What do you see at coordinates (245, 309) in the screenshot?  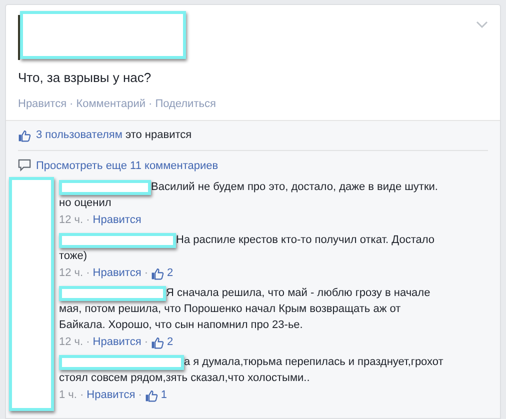 I see `comment-text: Я сначала решила, что май - люблю грозу в начале мая, потом решила, что Порошенко начал Крым возвращать аж от Байкала. Хорошо, что сын напомнил про 23-ье.` at bounding box center [245, 309].